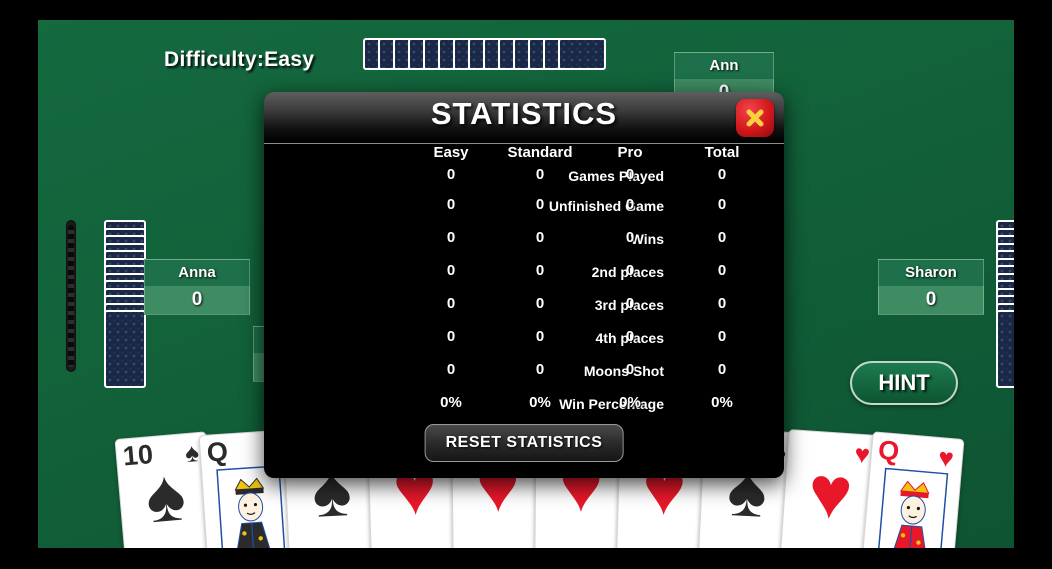 The image size is (1052, 569). I want to click on table-header-row: Easy Standard Pro Total, so click(524, 154).